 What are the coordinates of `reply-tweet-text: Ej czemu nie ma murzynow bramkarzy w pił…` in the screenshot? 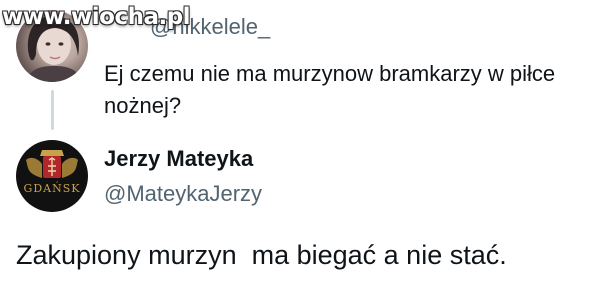 It's located at (330, 89).